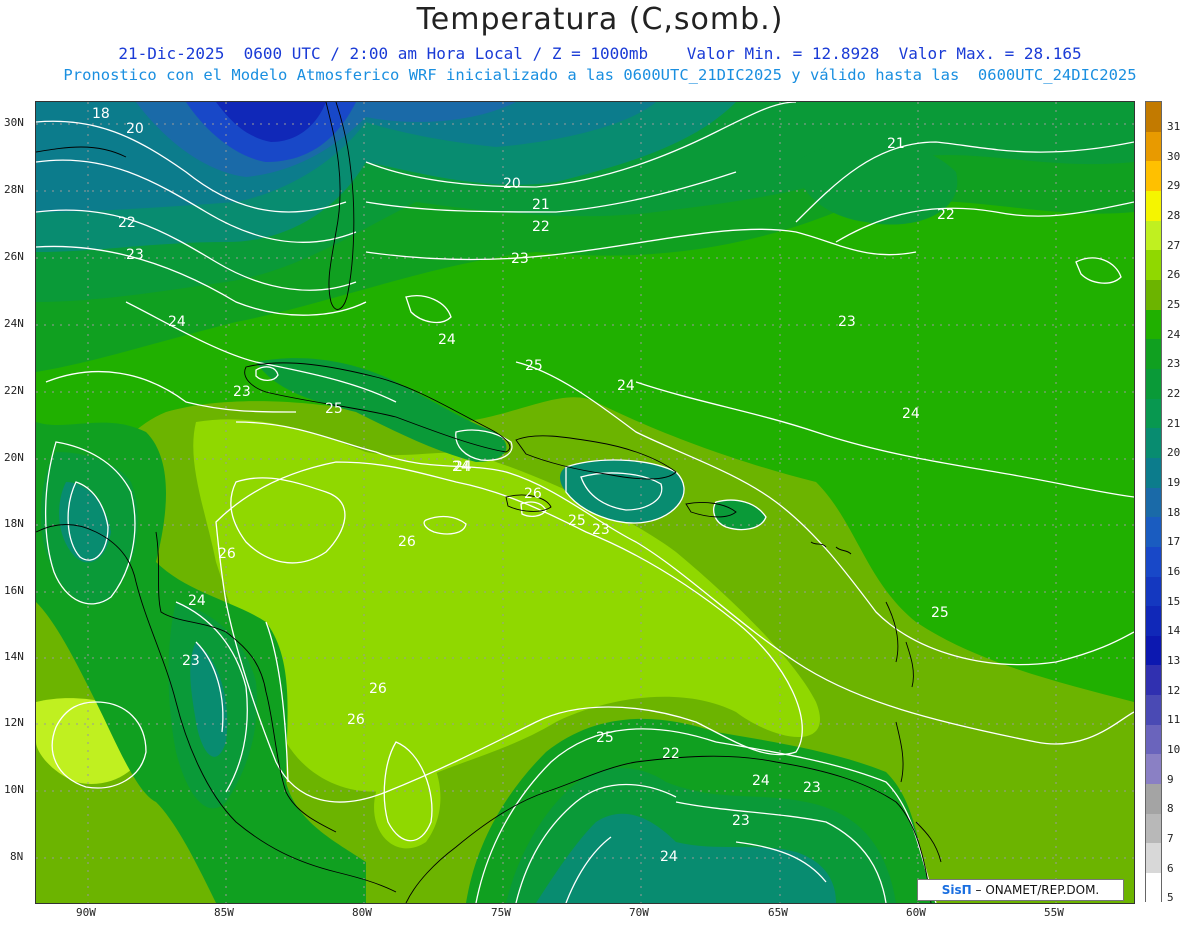 The image size is (1200, 927). Describe the element at coordinates (1174, 690) in the screenshot. I see `color-scale-label: 12` at that location.